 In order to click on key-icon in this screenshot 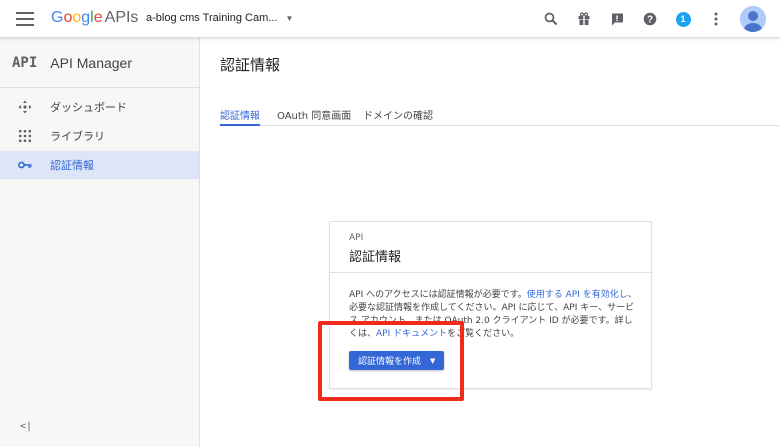, I will do `click(25, 165)`.